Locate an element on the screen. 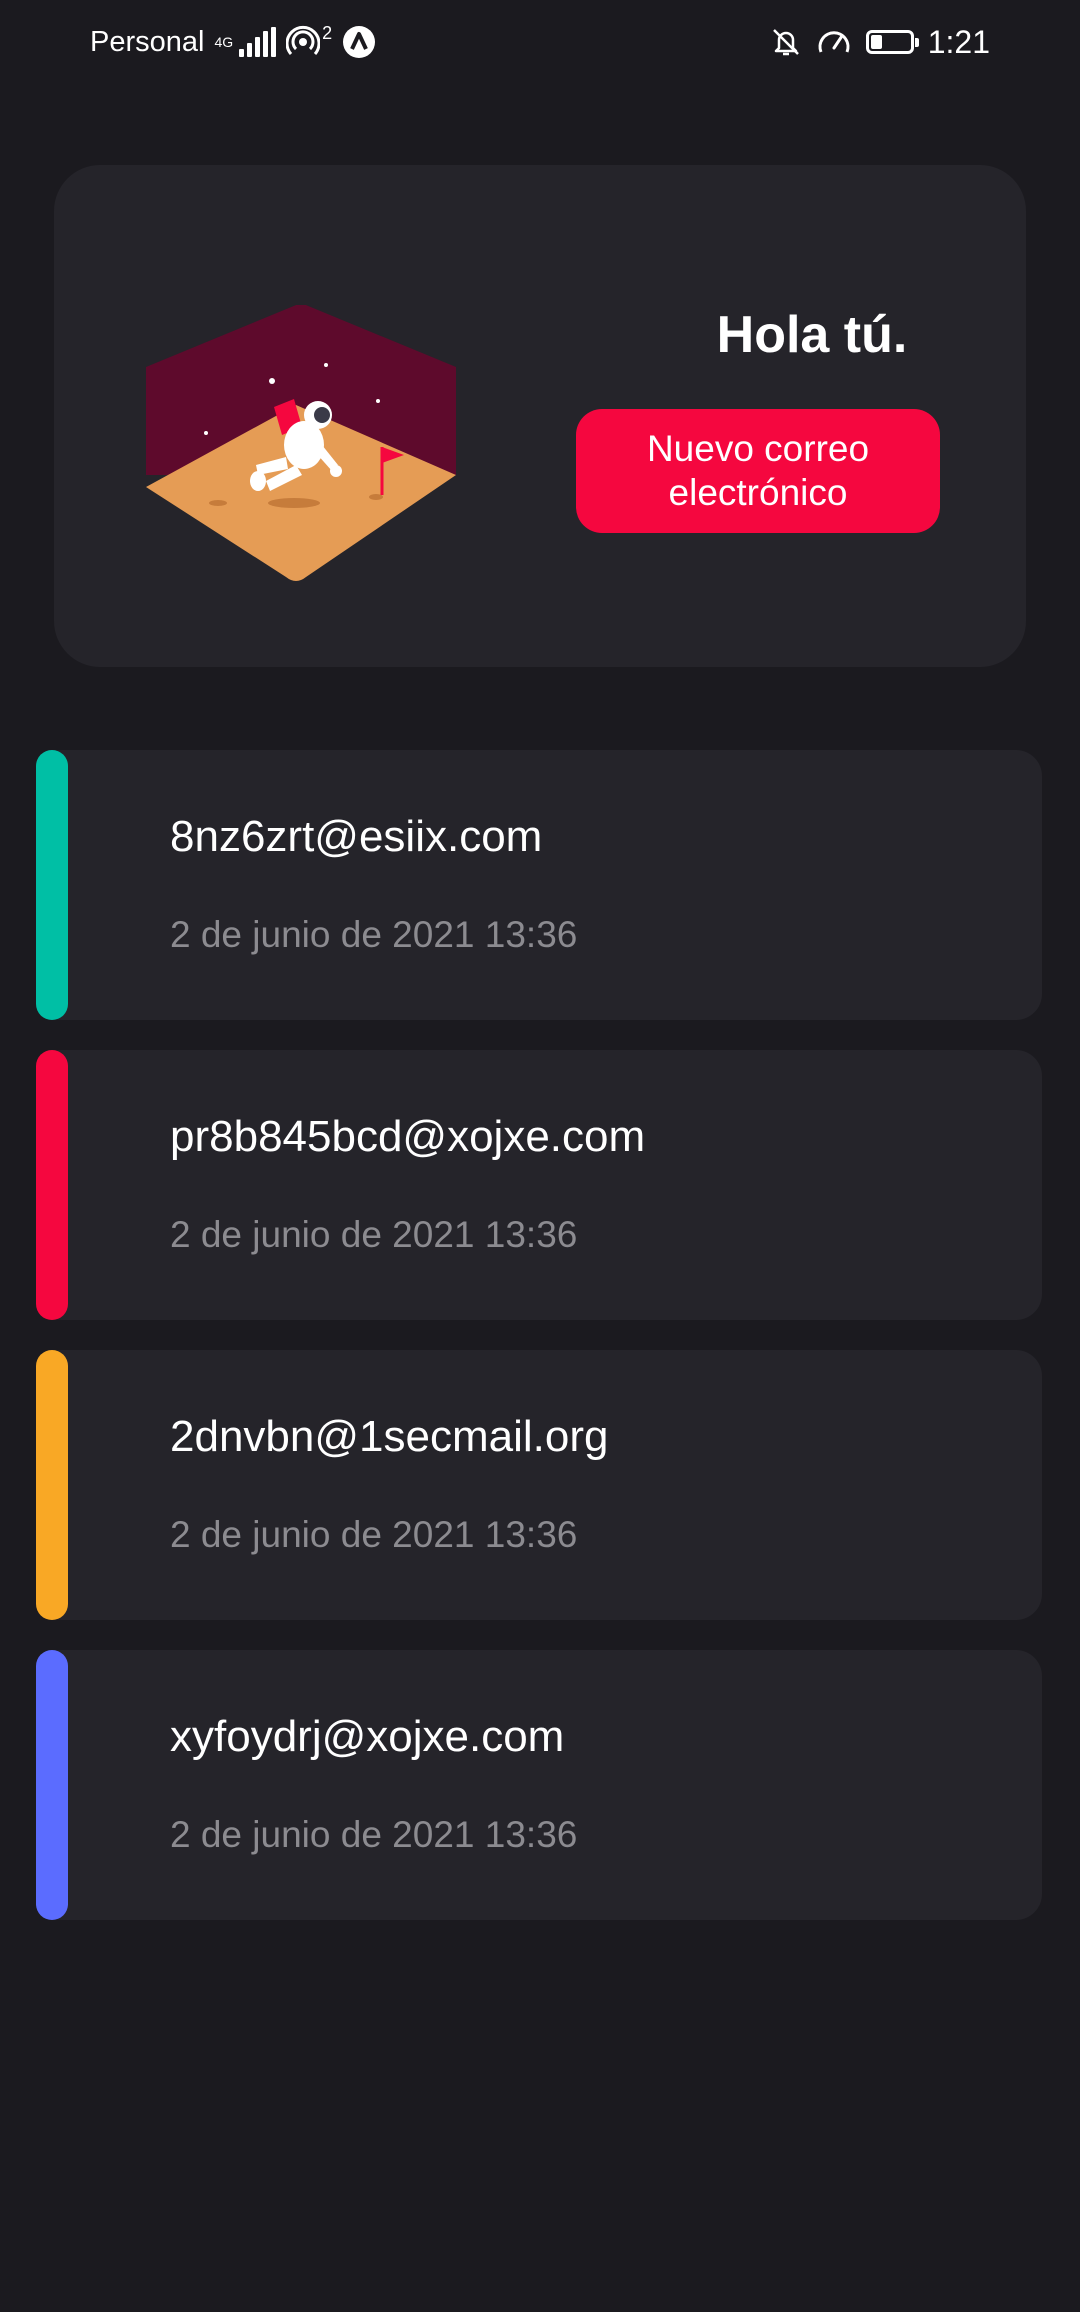 Image resolution: width=1080 pixels, height=2312 pixels. greeting-title: Hola tú. is located at coordinates (812, 335).